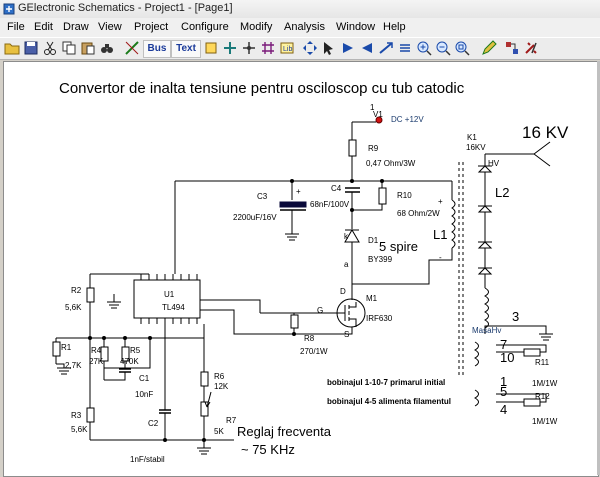 This screenshot has width=600, height=477. What do you see at coordinates (129, 361) in the screenshot?
I see `r5-value: 470K` at bounding box center [129, 361].